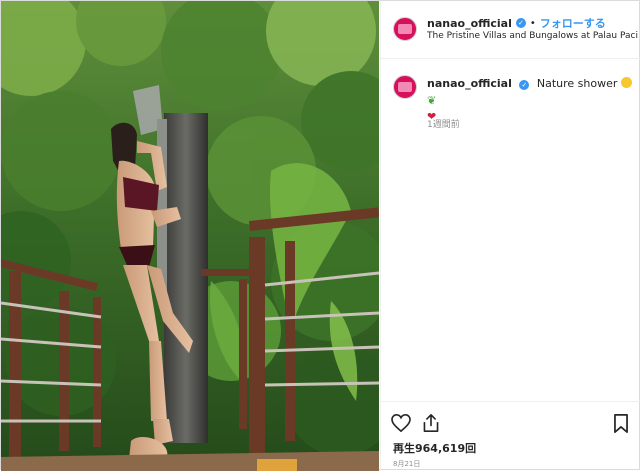 Image resolution: width=640 pixels, height=471 pixels. What do you see at coordinates (405, 87) in the screenshot?
I see `caption-avatar` at bounding box center [405, 87].